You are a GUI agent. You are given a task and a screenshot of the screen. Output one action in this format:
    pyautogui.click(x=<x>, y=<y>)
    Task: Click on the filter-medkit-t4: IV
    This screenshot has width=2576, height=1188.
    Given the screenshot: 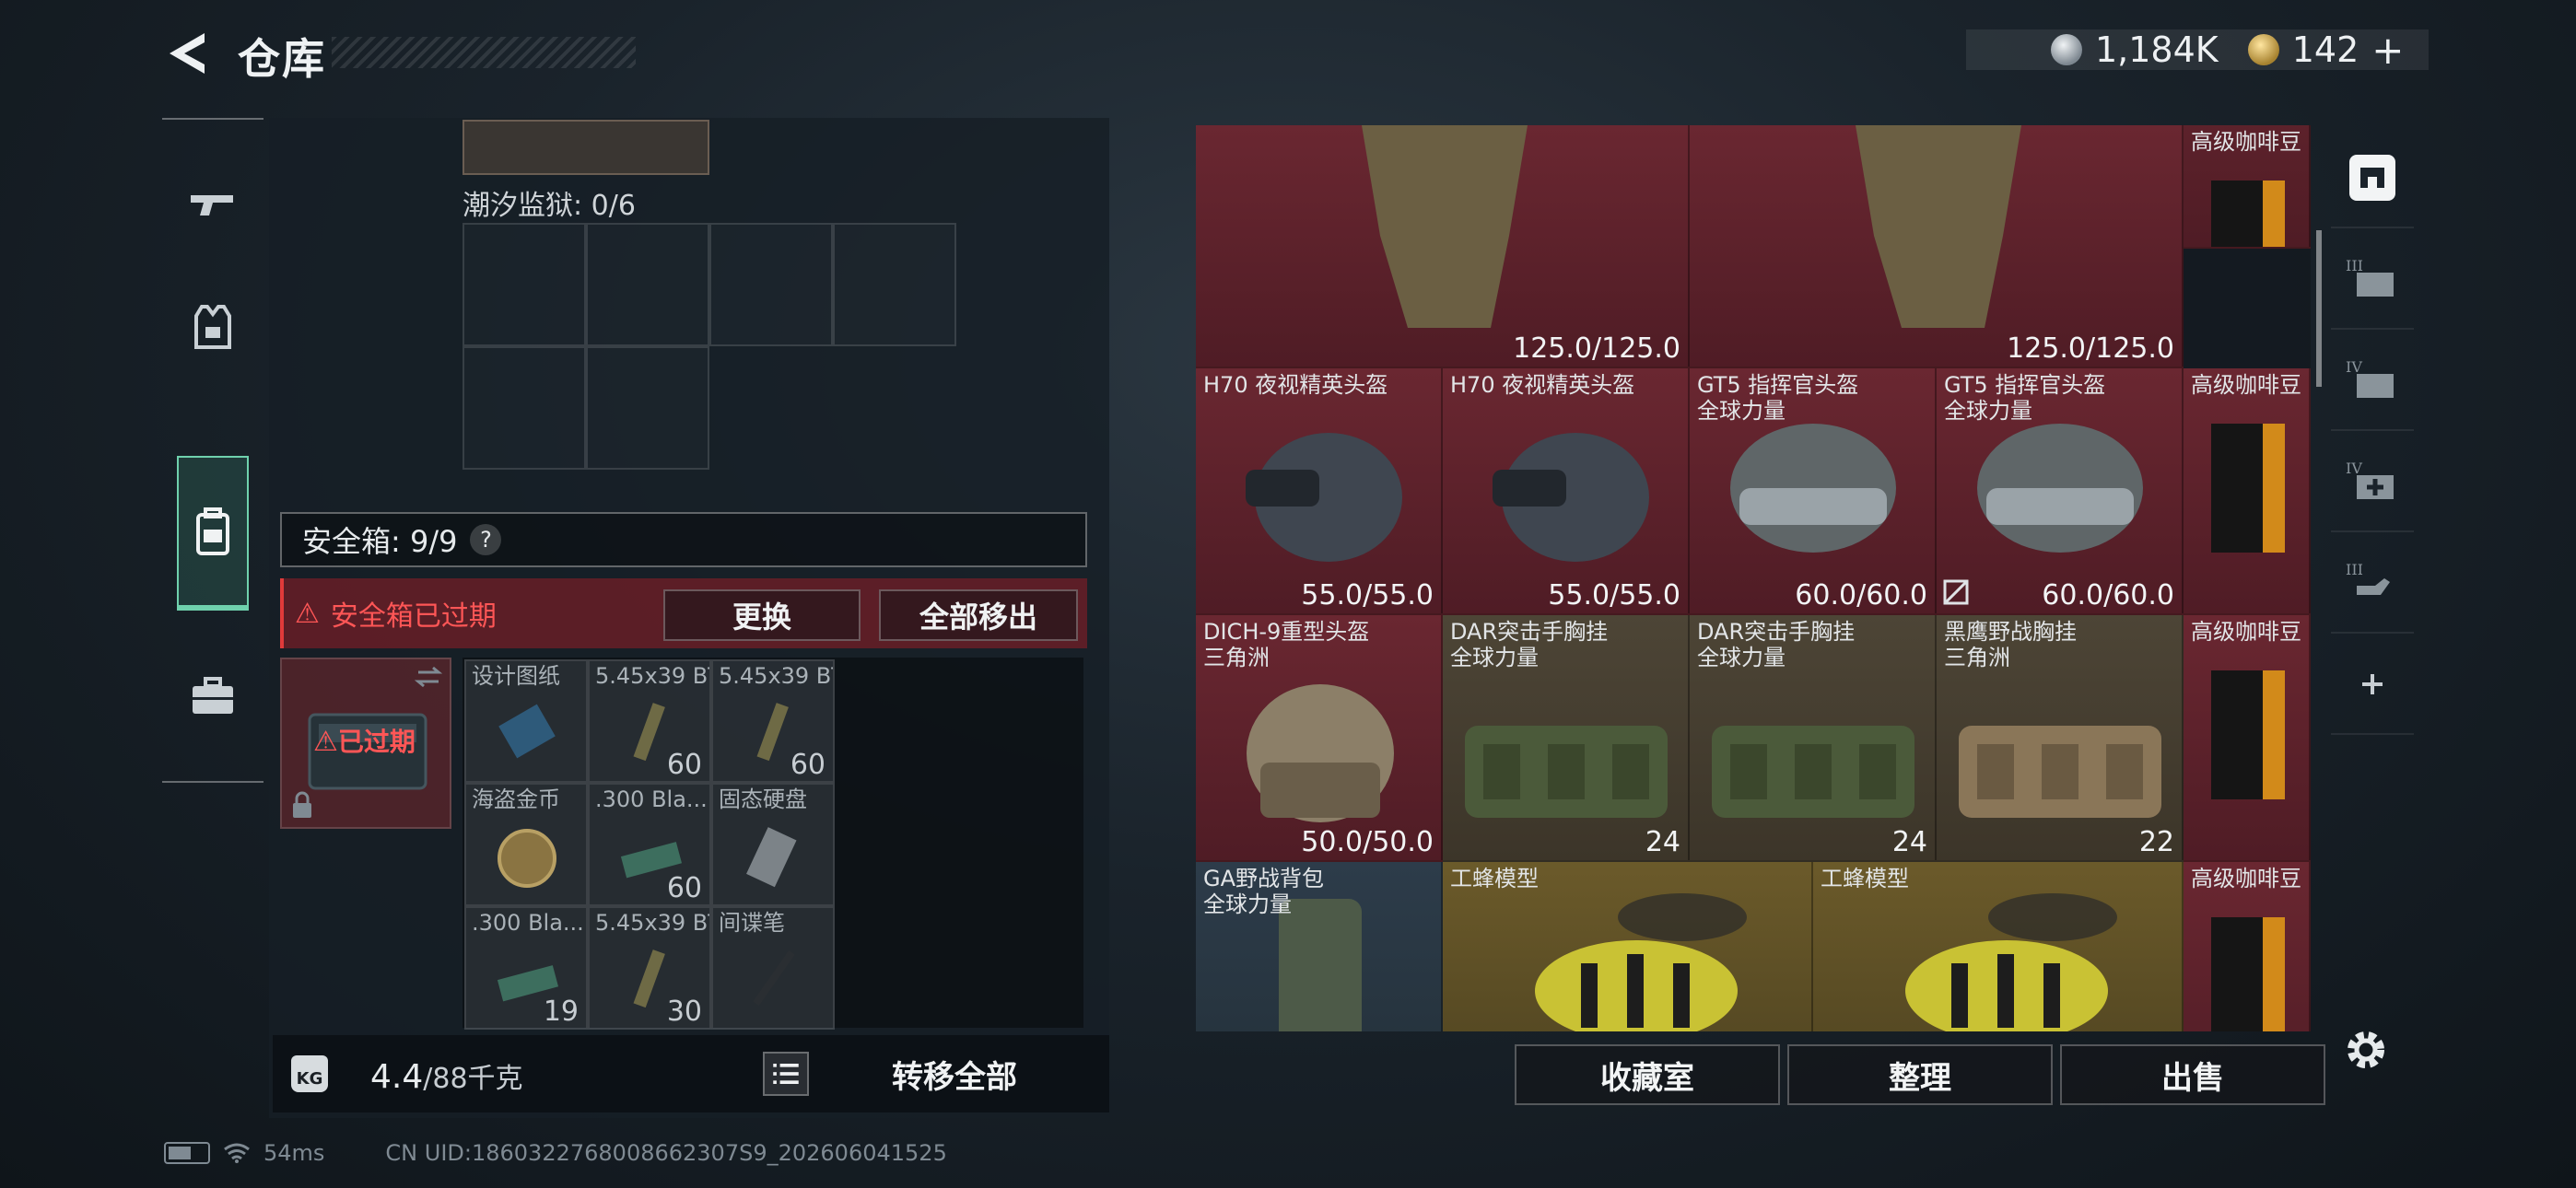 What is the action you would take?
    pyautogui.click(x=2372, y=482)
    